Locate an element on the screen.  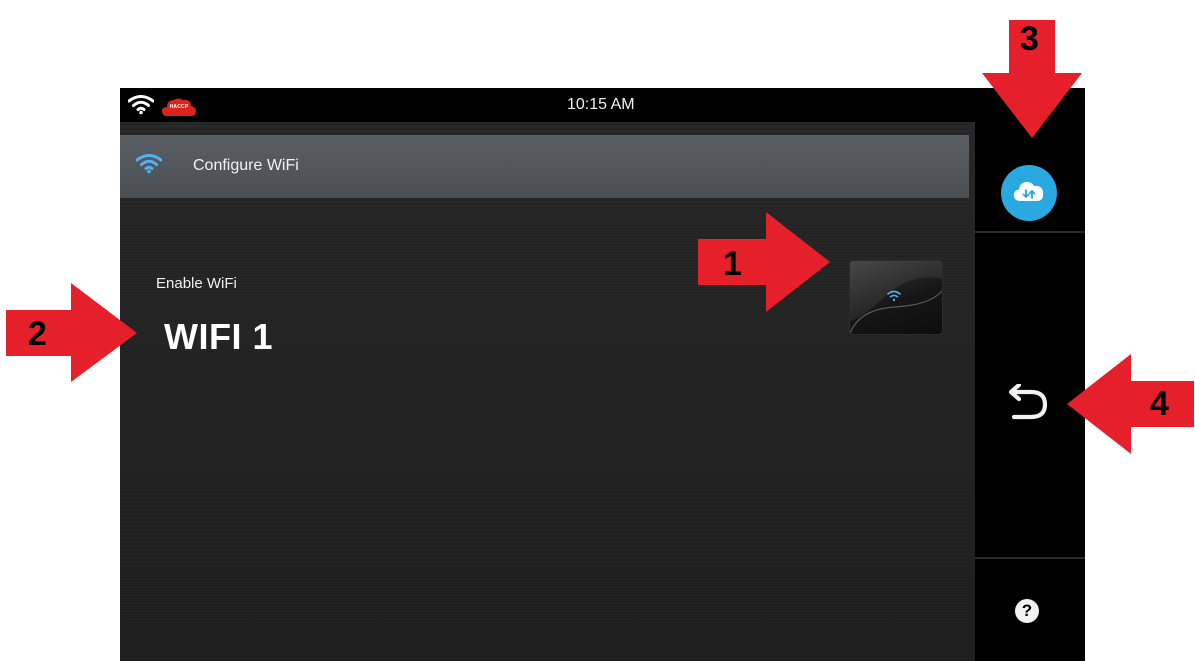
cloud-sync-icon is located at coordinates (1029, 191).